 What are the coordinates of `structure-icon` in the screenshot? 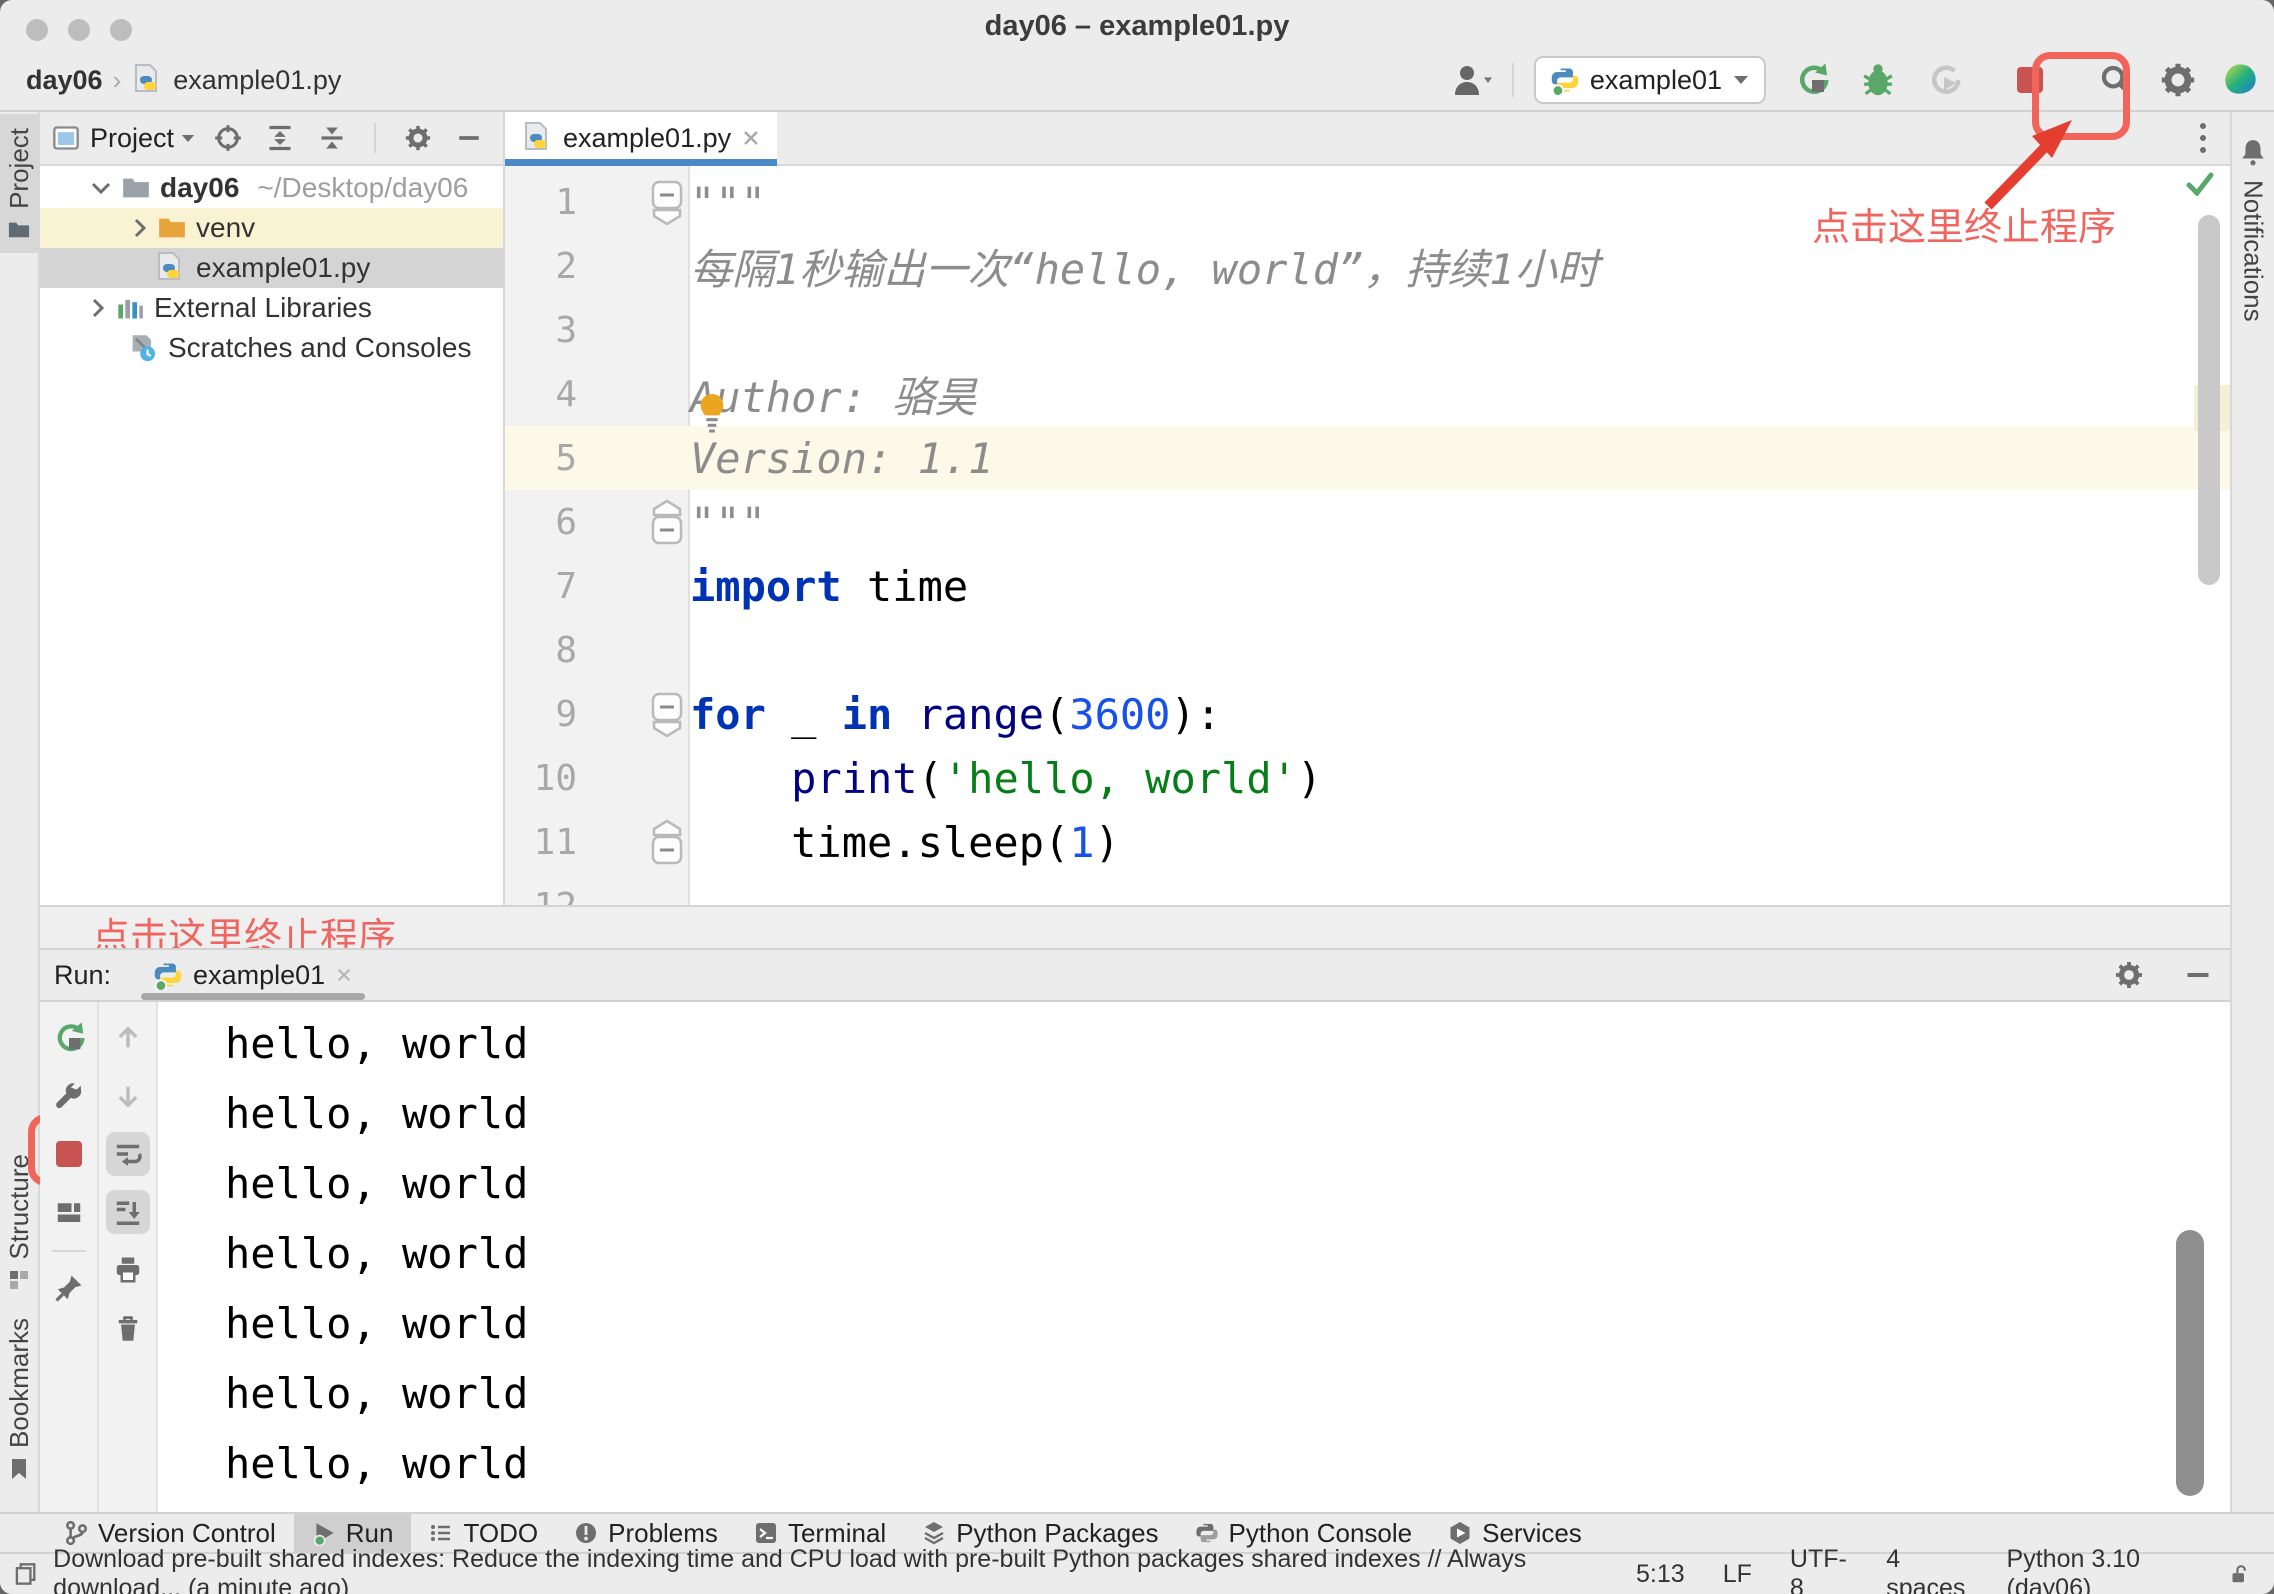 It's located at (19, 1279).